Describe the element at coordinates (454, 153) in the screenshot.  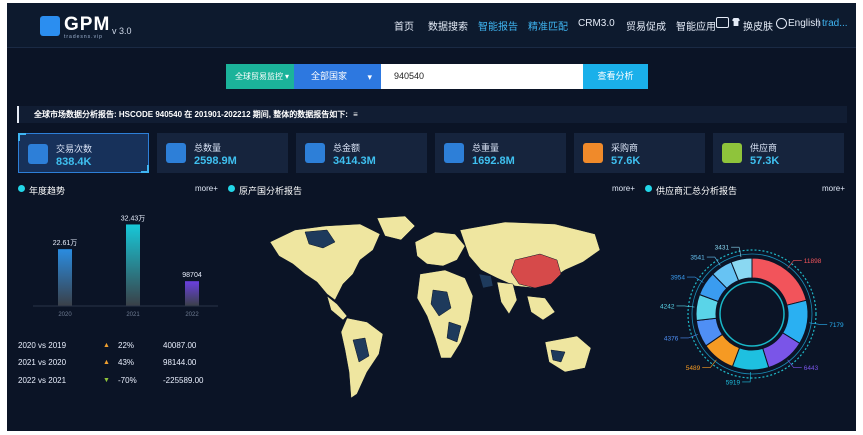
I see `money-bag-icon` at that location.